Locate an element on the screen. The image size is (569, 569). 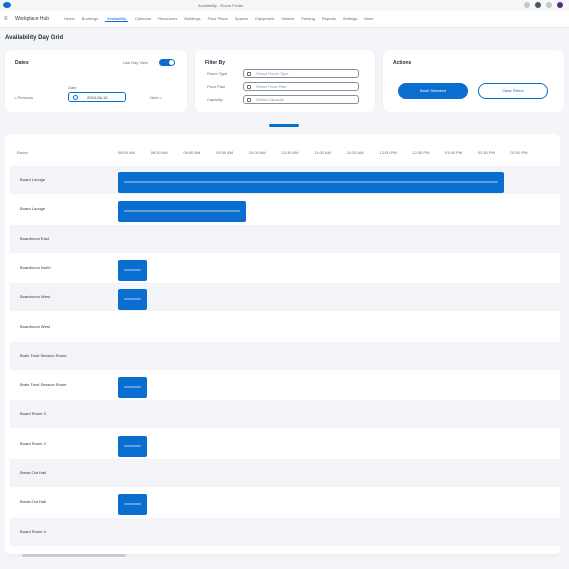
app-title: Workplace Hub is located at coordinates (32, 19).